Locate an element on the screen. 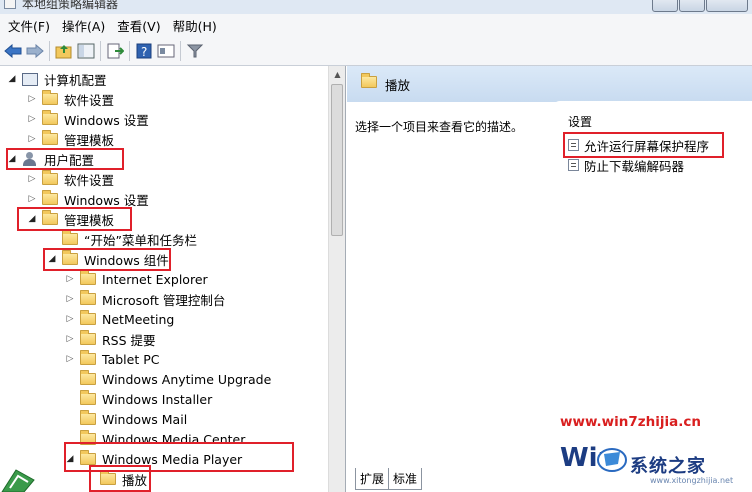  tree-node-component: ▷ RSS 提要 is located at coordinates (110, 339).